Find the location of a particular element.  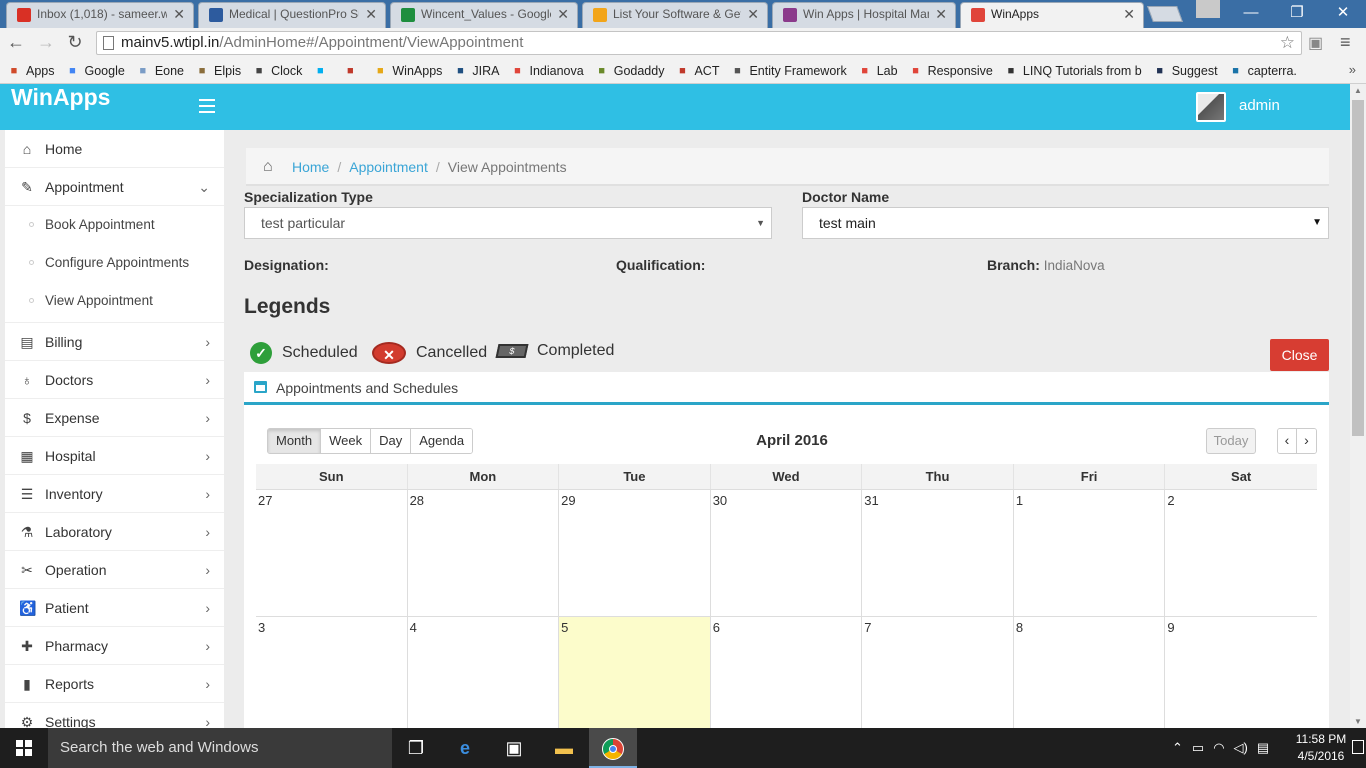

bookmark-item: ■ Apps is located at coordinates (31, 71).